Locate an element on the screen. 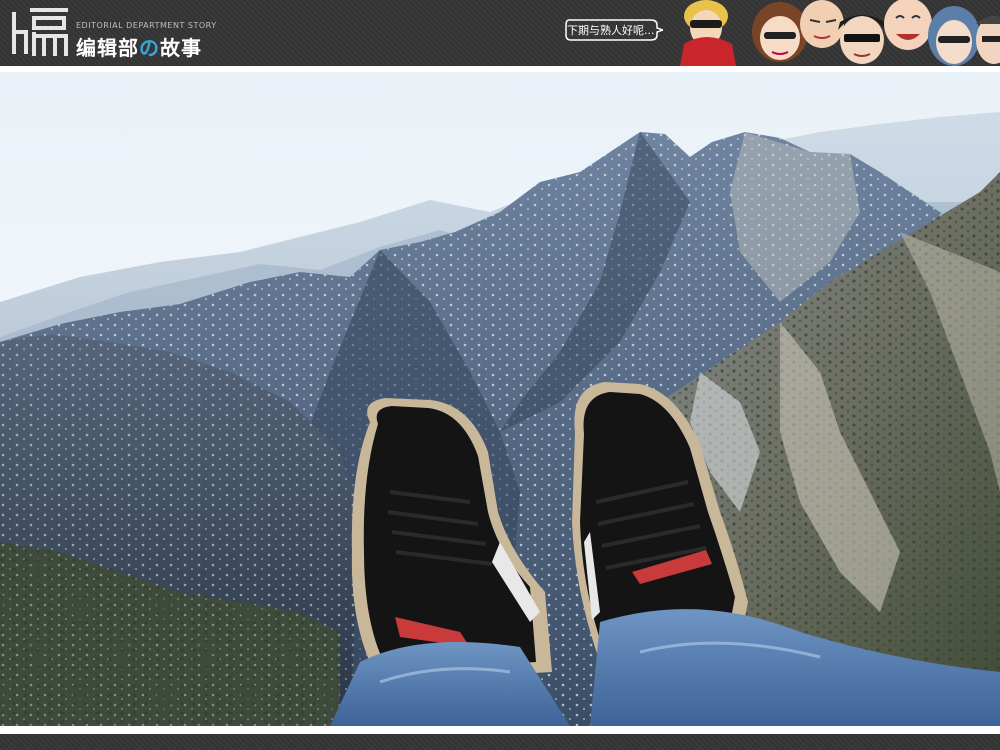 This screenshot has height=750, width=1000. cartoon-characters-icon is located at coordinates (840, 33).